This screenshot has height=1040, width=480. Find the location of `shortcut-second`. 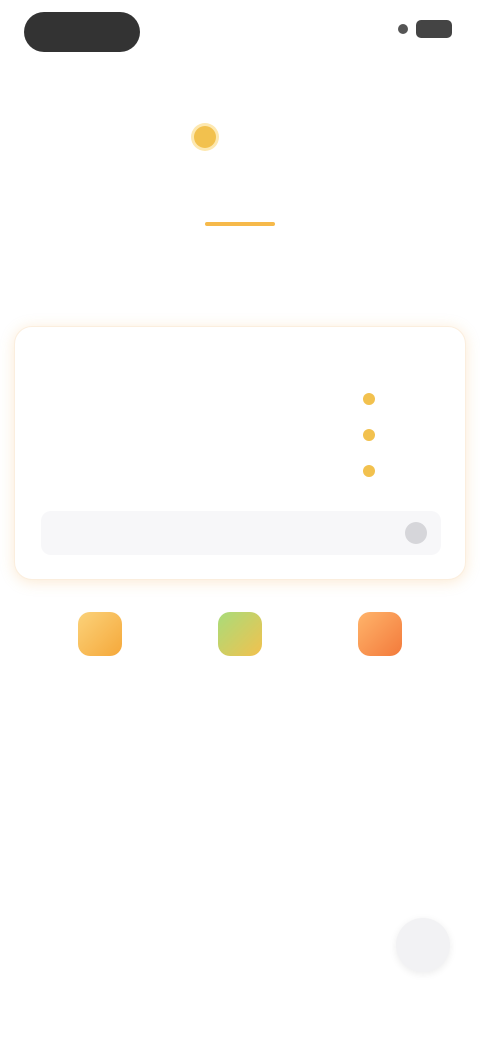

shortcut-second is located at coordinates (240, 649).